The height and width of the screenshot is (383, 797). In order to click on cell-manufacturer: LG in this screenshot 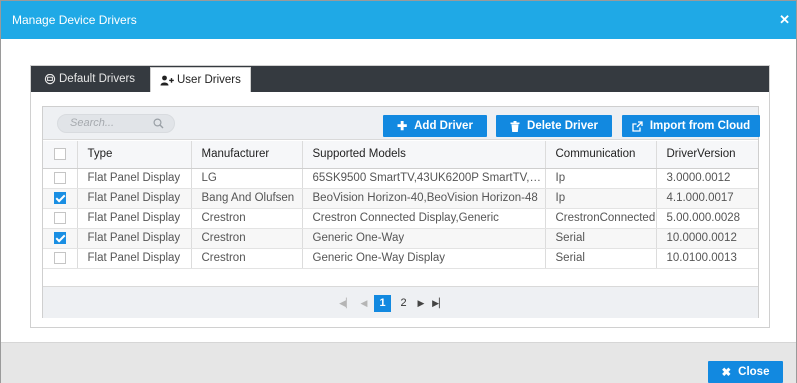, I will do `click(247, 178)`.